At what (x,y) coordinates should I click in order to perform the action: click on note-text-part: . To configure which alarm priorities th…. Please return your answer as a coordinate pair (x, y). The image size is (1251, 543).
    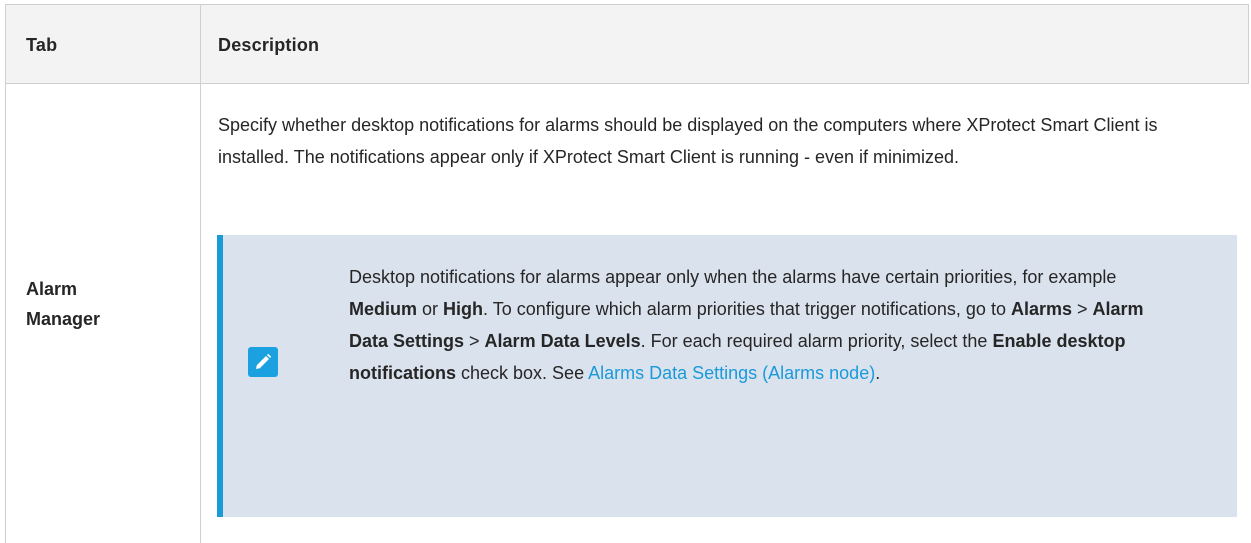
    Looking at the image, I should click on (747, 309).